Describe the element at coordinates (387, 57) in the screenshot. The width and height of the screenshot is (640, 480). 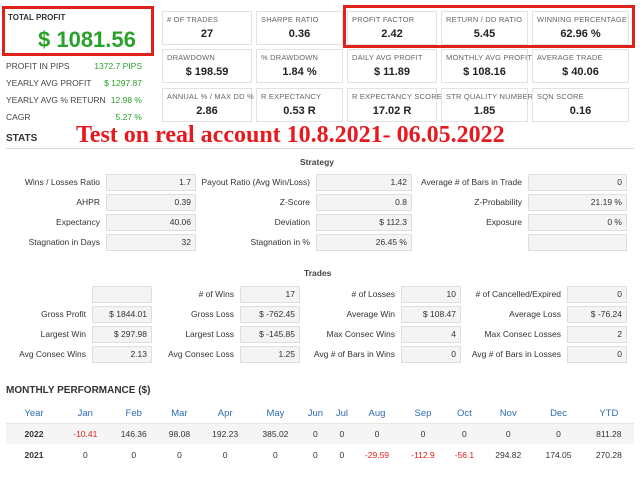
I see `metric-label: DAILY AVG PROFIT` at that location.